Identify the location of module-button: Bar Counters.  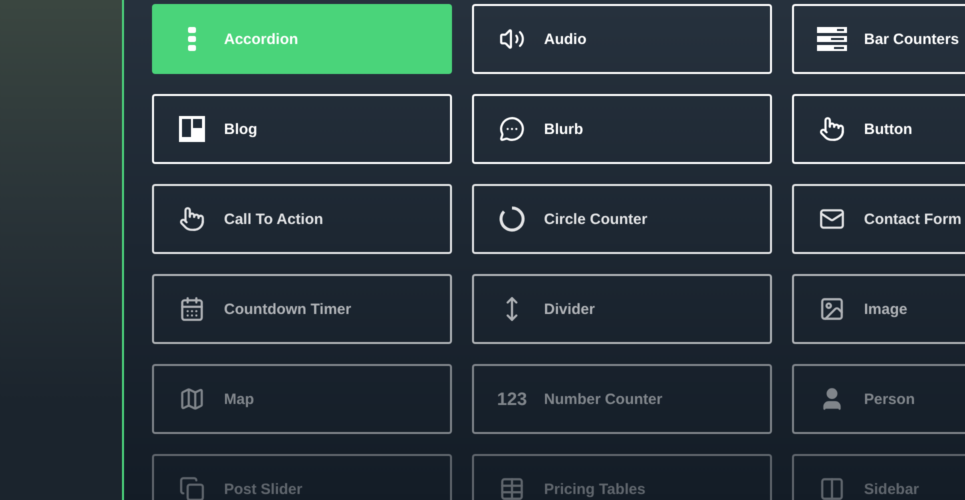
(878, 39).